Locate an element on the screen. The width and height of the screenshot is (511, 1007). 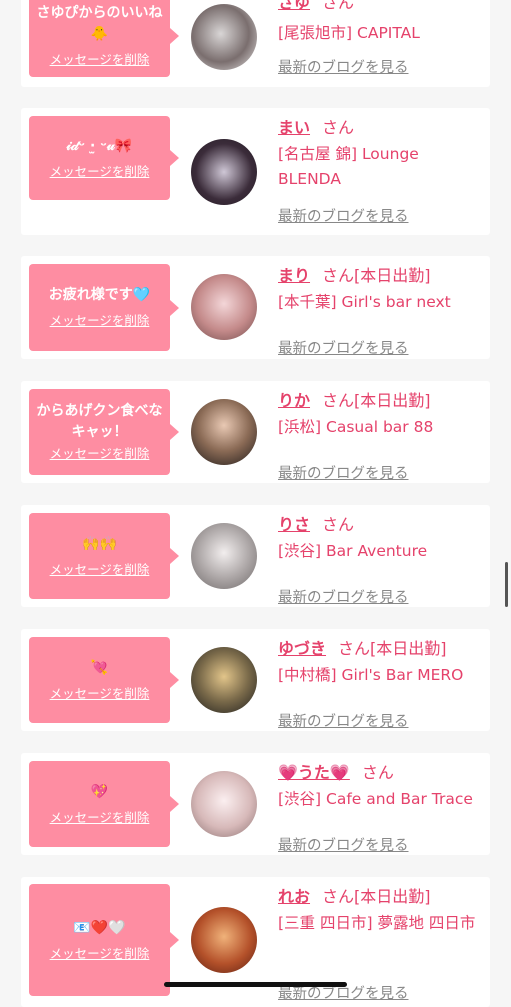
message-text: 📧❤️🤍 is located at coordinates (99, 927).